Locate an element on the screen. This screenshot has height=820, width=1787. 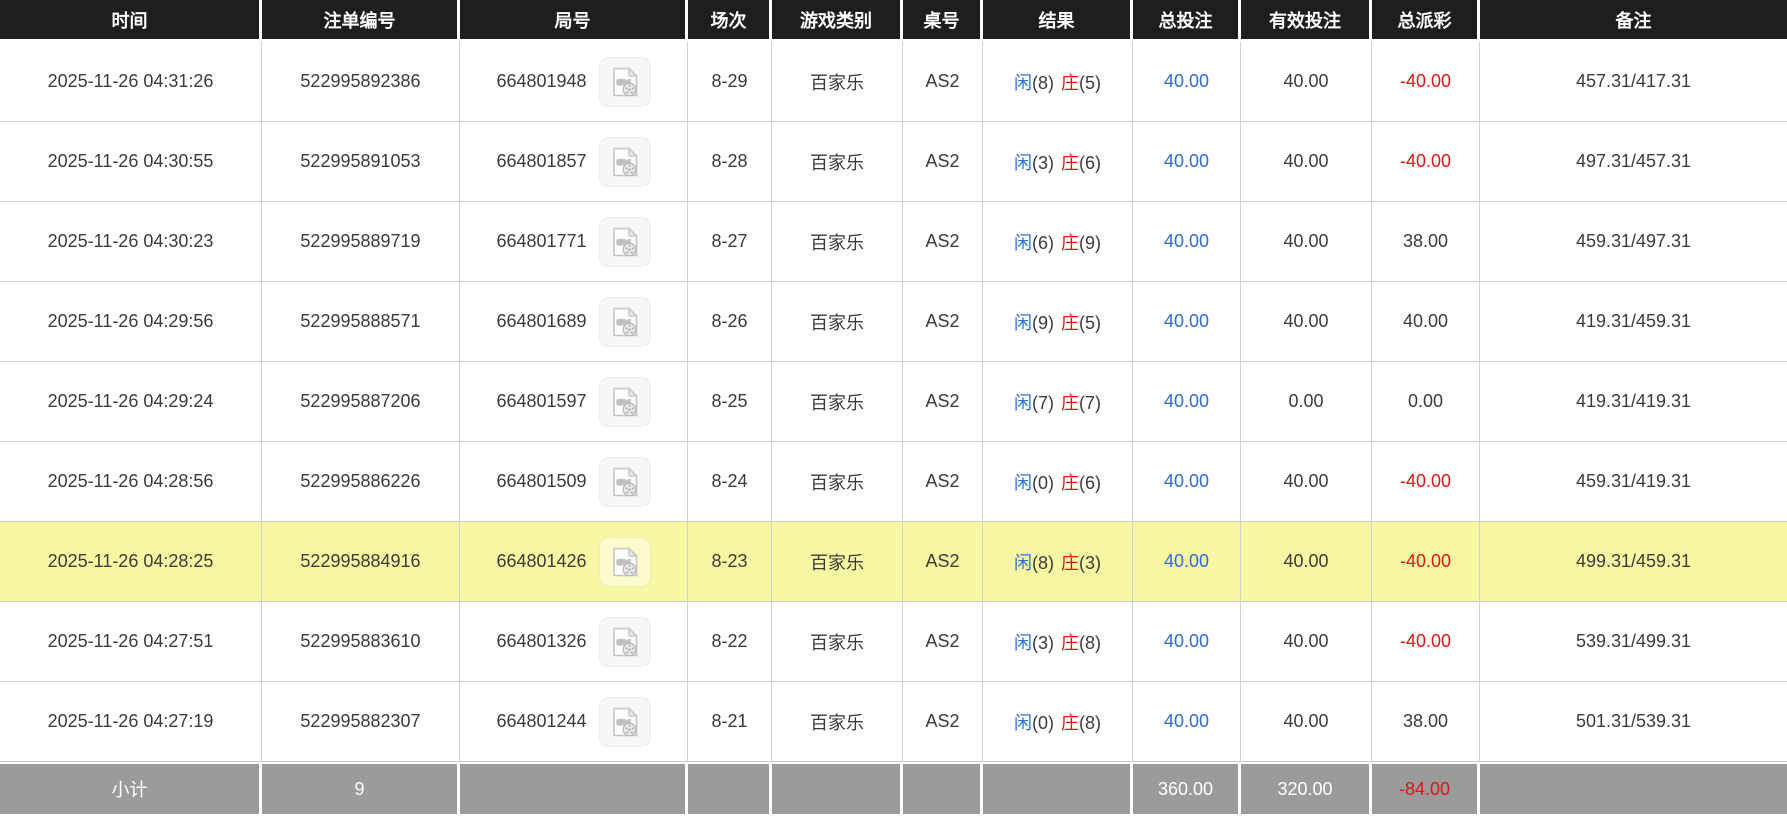
cell-remark: 539.31/499.31 is located at coordinates (1633, 642).